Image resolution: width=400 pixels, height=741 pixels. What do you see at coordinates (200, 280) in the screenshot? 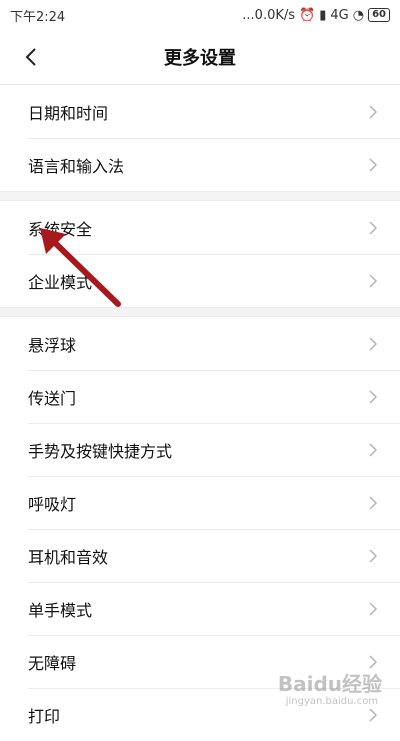
I see `setting-enterprise-mode: 企业模式` at bounding box center [200, 280].